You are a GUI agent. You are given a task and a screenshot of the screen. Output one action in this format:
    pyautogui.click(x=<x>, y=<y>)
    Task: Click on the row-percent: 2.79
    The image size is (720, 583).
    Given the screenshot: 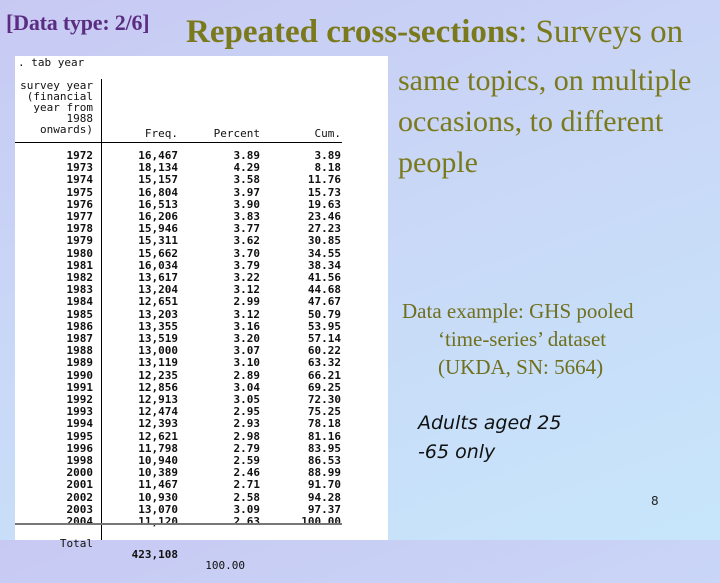 What is the action you would take?
    pyautogui.click(x=247, y=448)
    